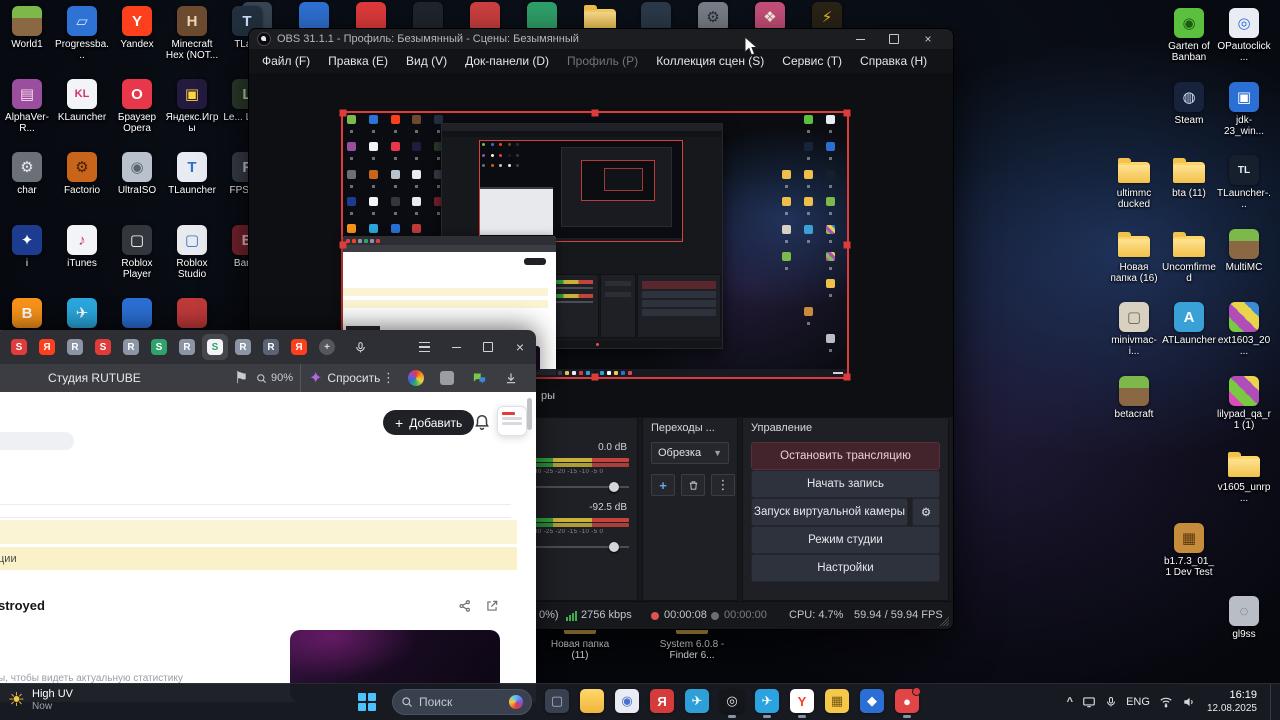 The image size is (1280, 720). I want to click on ask-ai-button: ✦ Спросить, so click(340, 378).